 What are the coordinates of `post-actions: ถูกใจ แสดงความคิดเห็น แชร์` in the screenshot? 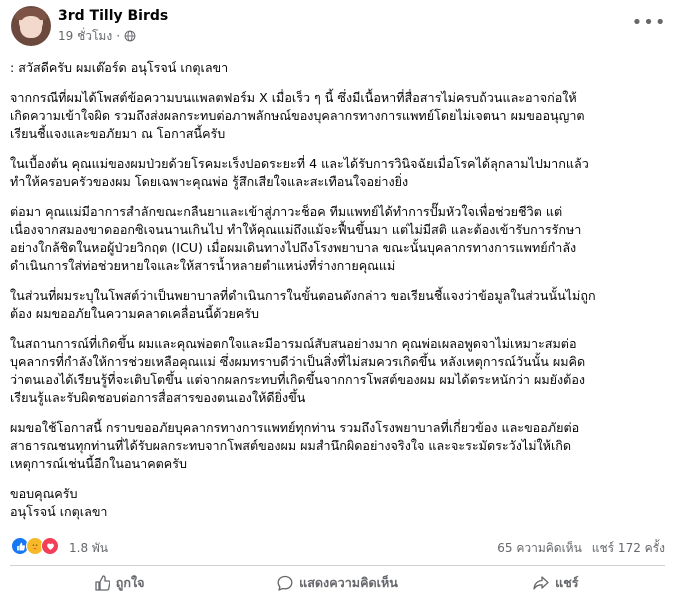 It's located at (337, 583).